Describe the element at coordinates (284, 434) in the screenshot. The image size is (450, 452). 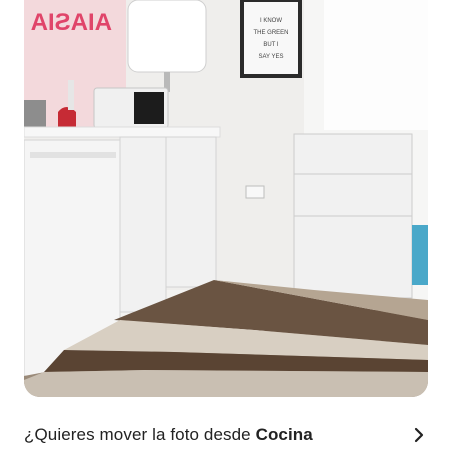
I see `room-name: Cocina` at that location.